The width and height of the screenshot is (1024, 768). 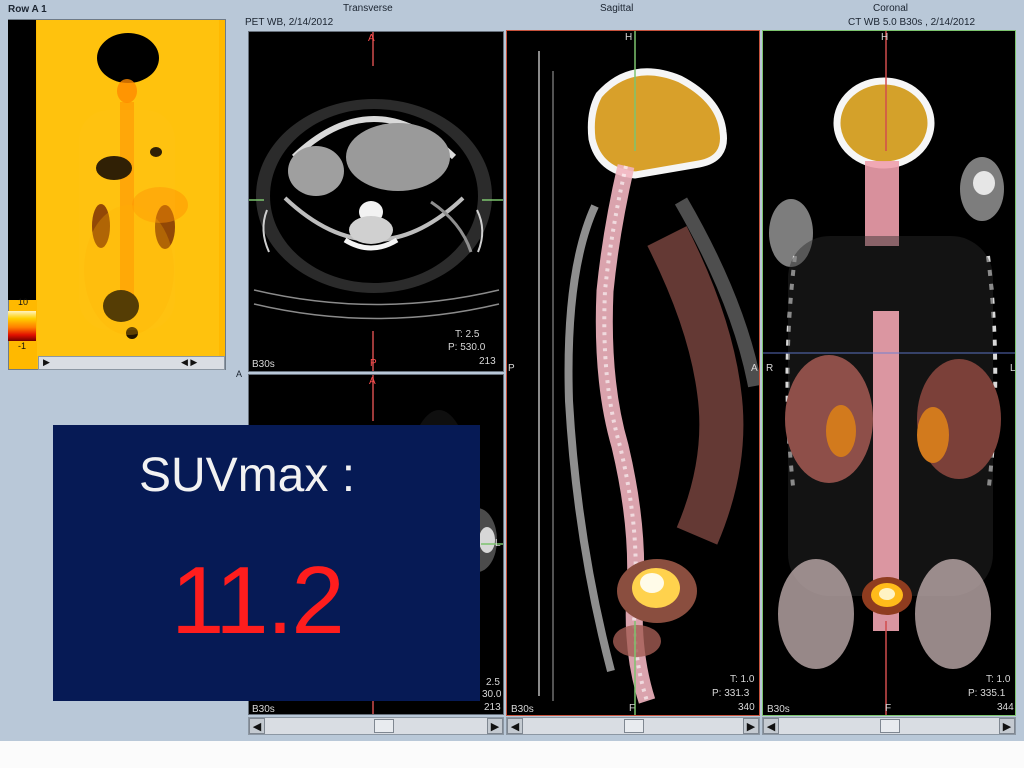 What do you see at coordinates (495, 726) in the screenshot?
I see `transverse-scroll-right-icon: ▶` at bounding box center [495, 726].